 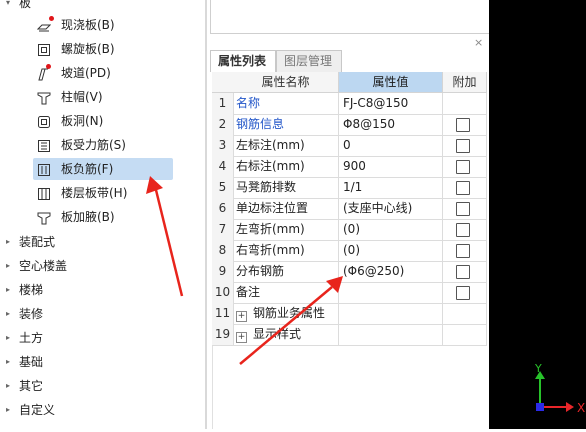 I want to click on tree-group: ▸ 装修, so click(x=100, y=314).